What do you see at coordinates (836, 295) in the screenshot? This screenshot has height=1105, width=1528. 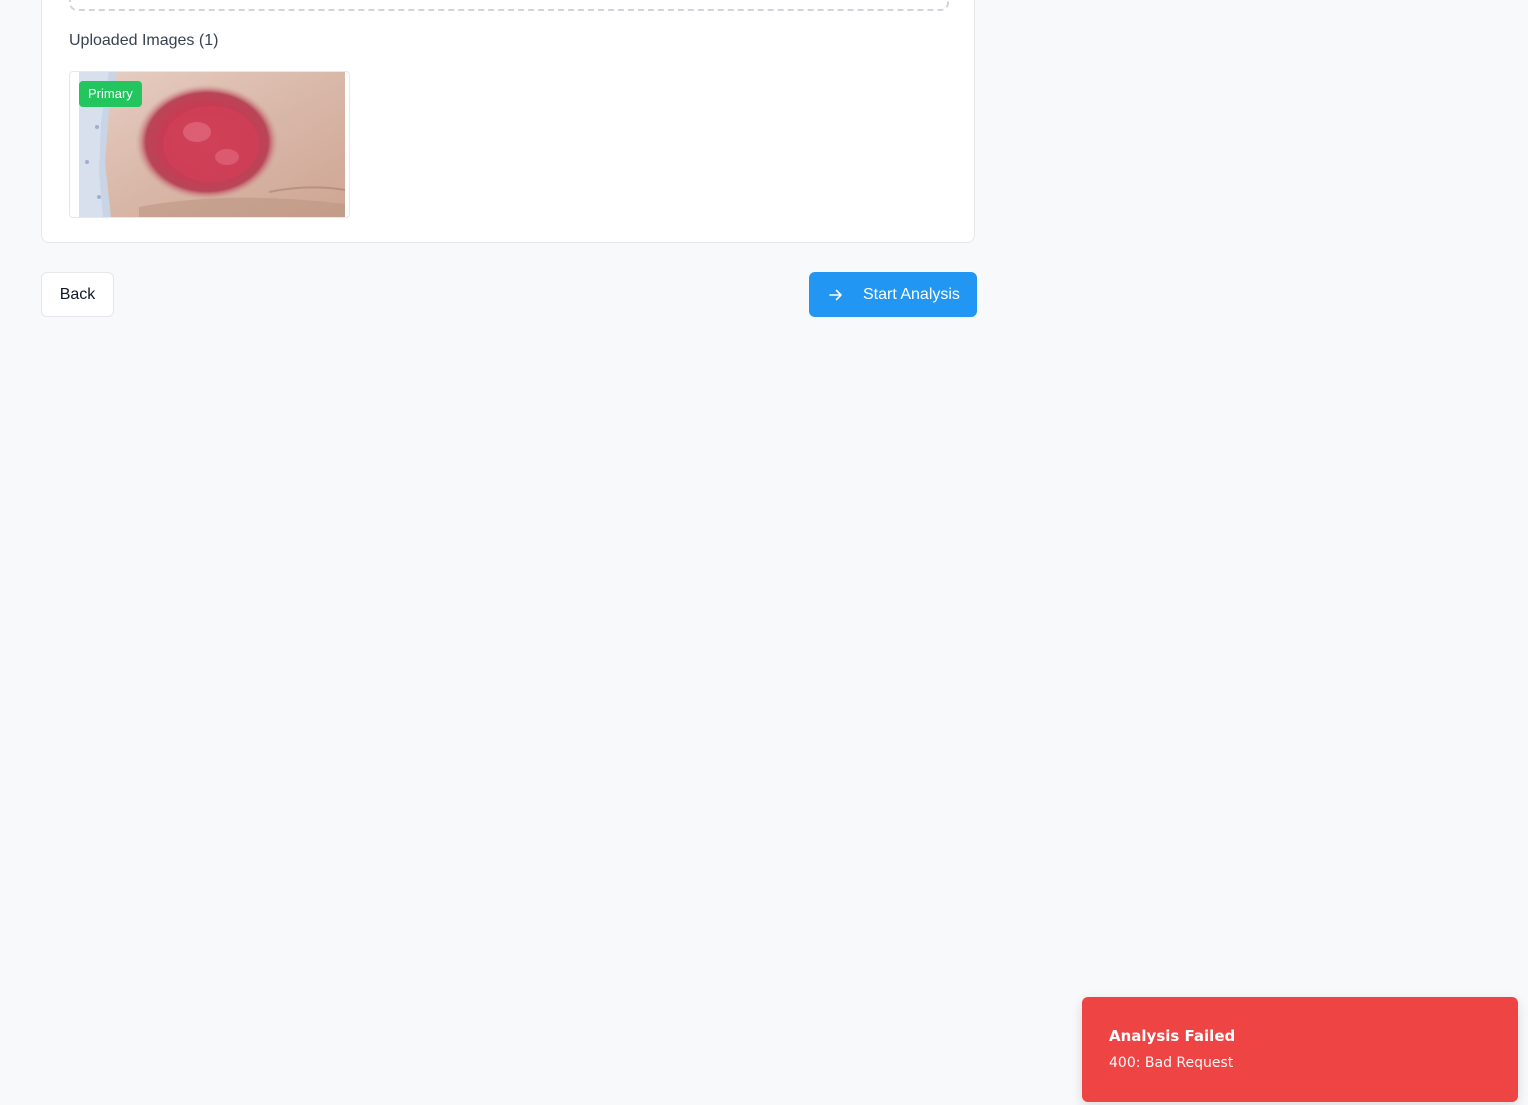 I see `arrow-right-icon` at bounding box center [836, 295].